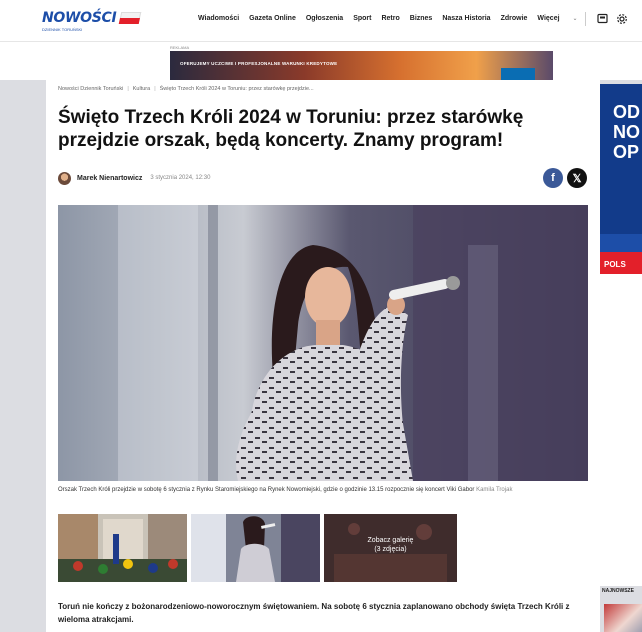 This screenshot has width=642, height=632. What do you see at coordinates (466, 18) in the screenshot?
I see `nav-item-nasza-historia: Nasza Historia` at bounding box center [466, 18].